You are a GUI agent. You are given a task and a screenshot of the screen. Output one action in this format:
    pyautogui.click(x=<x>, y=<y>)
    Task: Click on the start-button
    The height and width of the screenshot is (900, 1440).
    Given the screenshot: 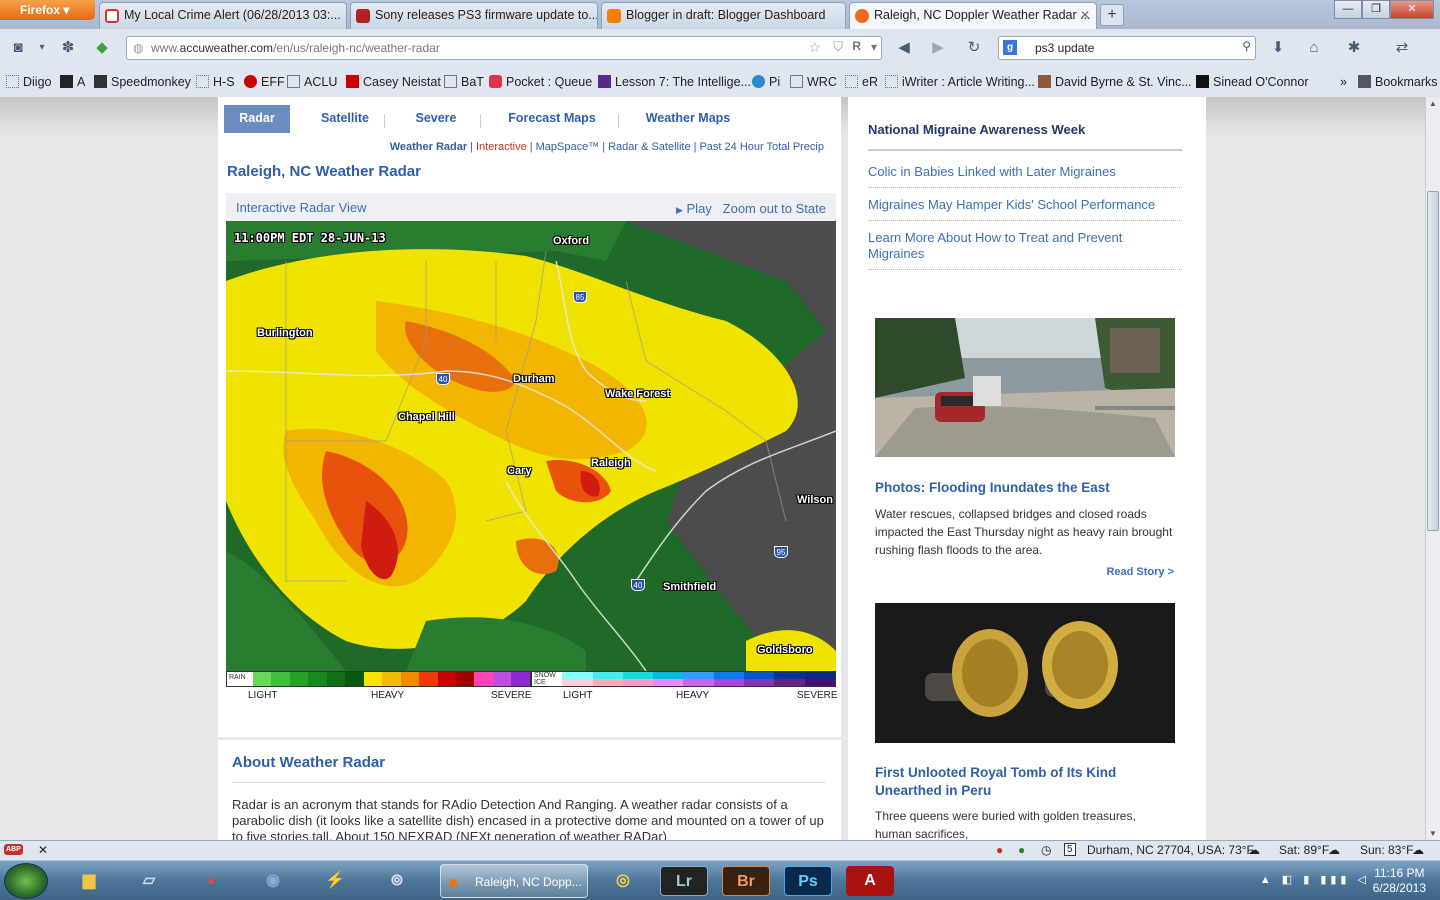 What is the action you would take?
    pyautogui.click(x=26, y=881)
    